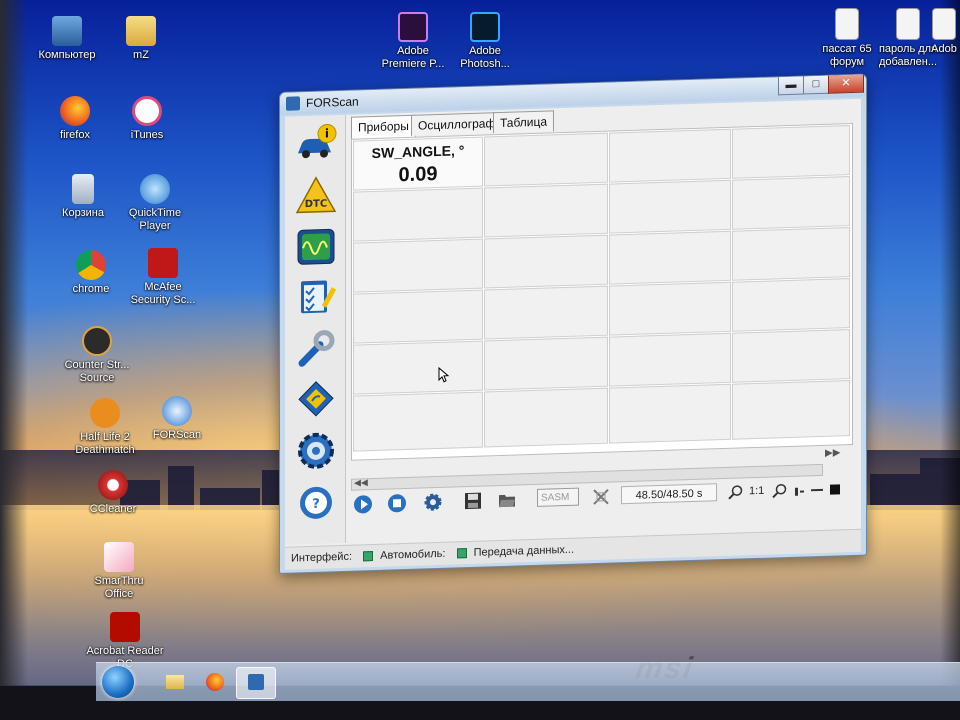 This screenshot has width=960, height=720. I want to click on desktop-icon-counter-strike: Counter Str... Source, so click(97, 355).